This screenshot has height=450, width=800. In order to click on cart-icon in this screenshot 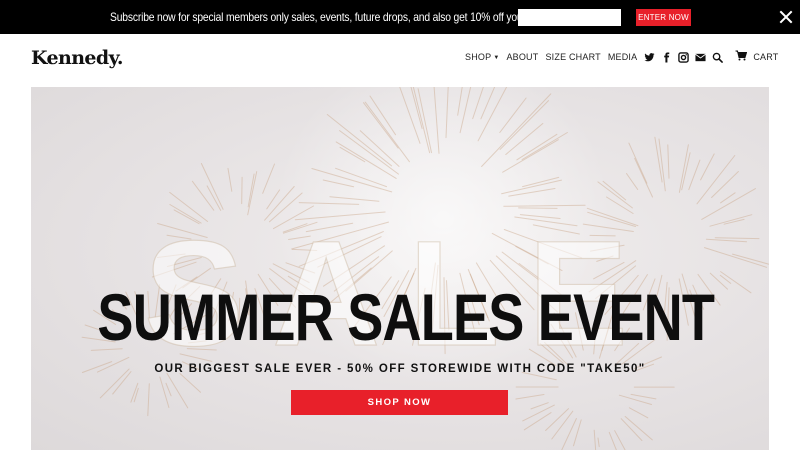, I will do `click(741, 57)`.